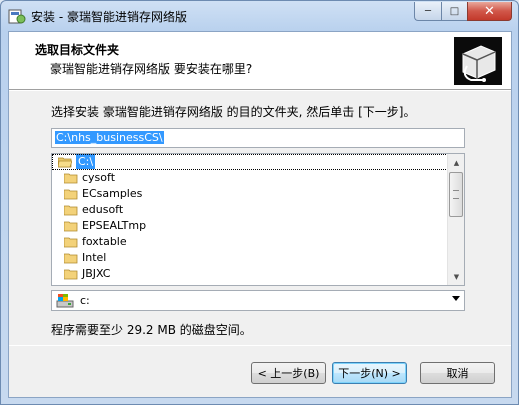 This screenshot has width=519, height=405. I want to click on drive-select-value: c:, so click(85, 300).